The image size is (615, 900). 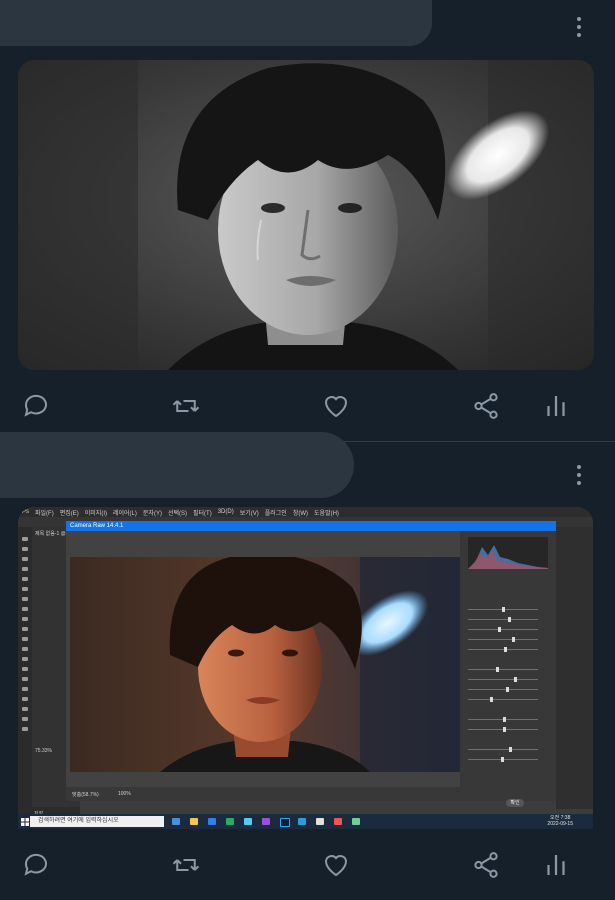 What do you see at coordinates (26, 512) in the screenshot?
I see `ps-home-icon: Ps` at bounding box center [26, 512].